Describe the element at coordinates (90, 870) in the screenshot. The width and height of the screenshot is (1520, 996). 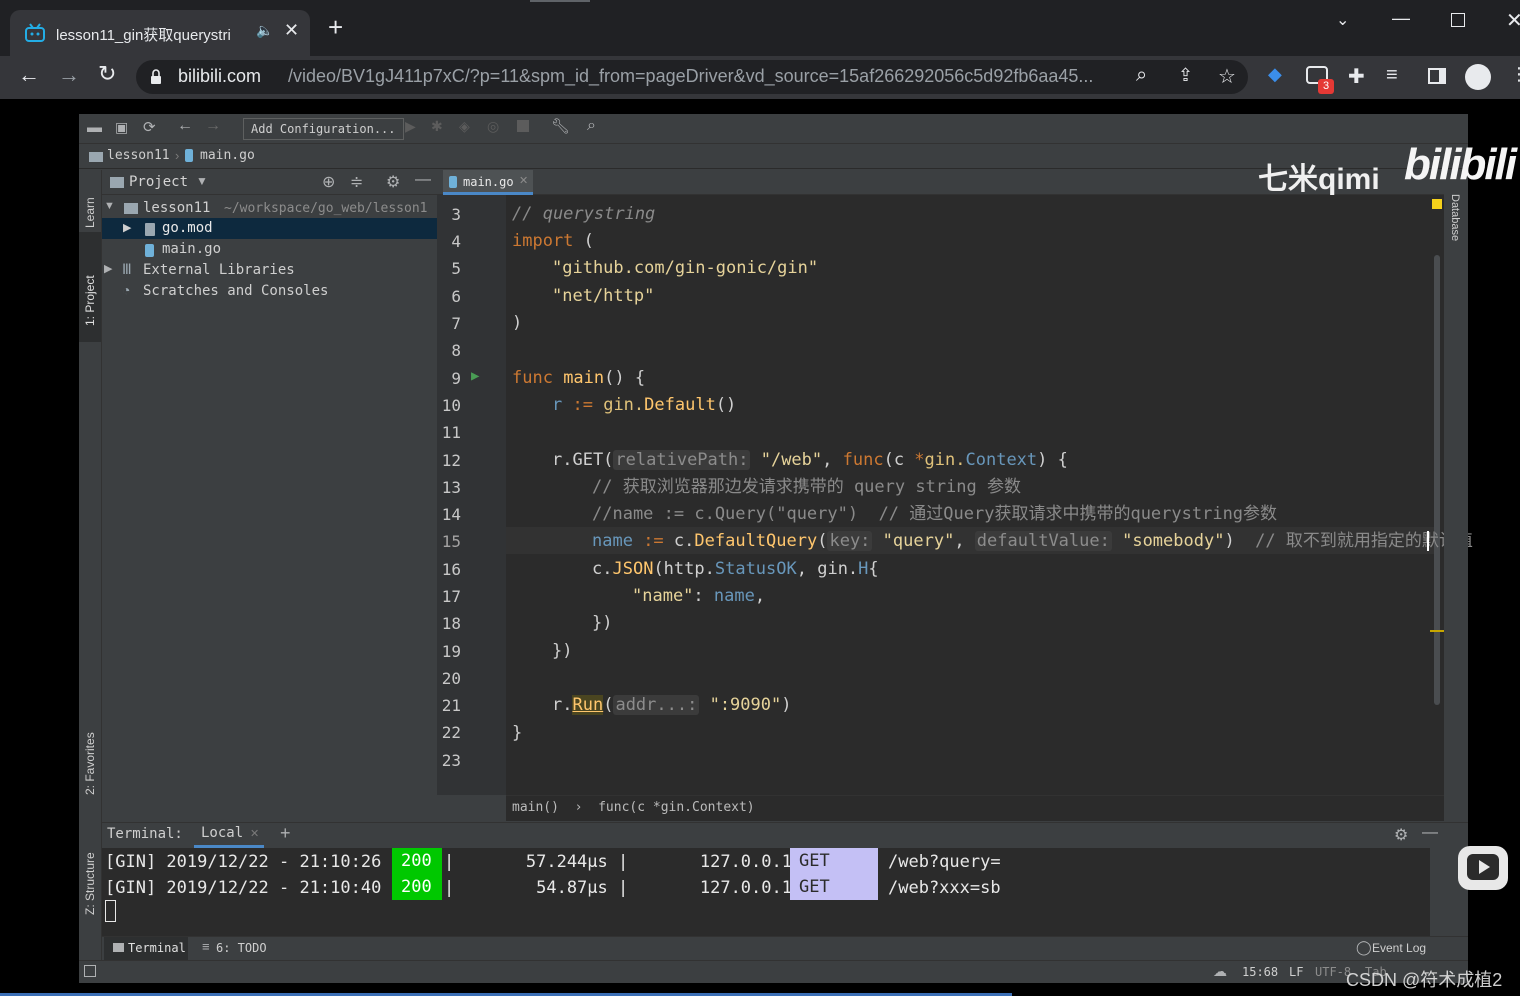
I see `side-tab-structure: Z: Structure` at that location.